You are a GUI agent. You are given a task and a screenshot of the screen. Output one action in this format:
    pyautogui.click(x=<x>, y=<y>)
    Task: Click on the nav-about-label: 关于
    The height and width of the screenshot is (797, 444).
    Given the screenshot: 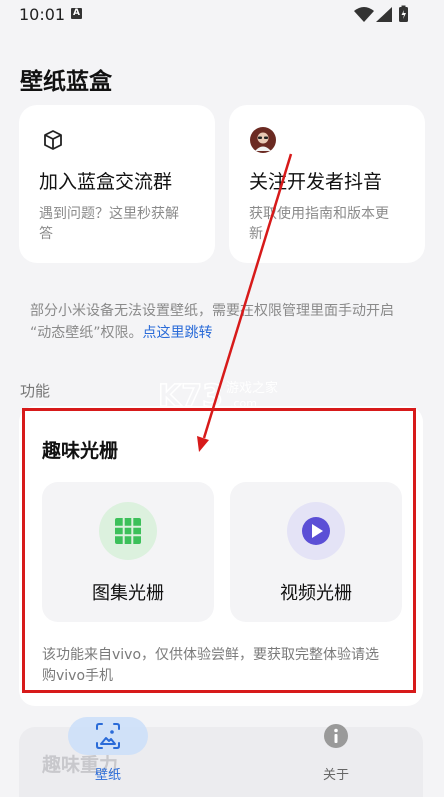 What is the action you would take?
    pyautogui.click(x=335, y=775)
    